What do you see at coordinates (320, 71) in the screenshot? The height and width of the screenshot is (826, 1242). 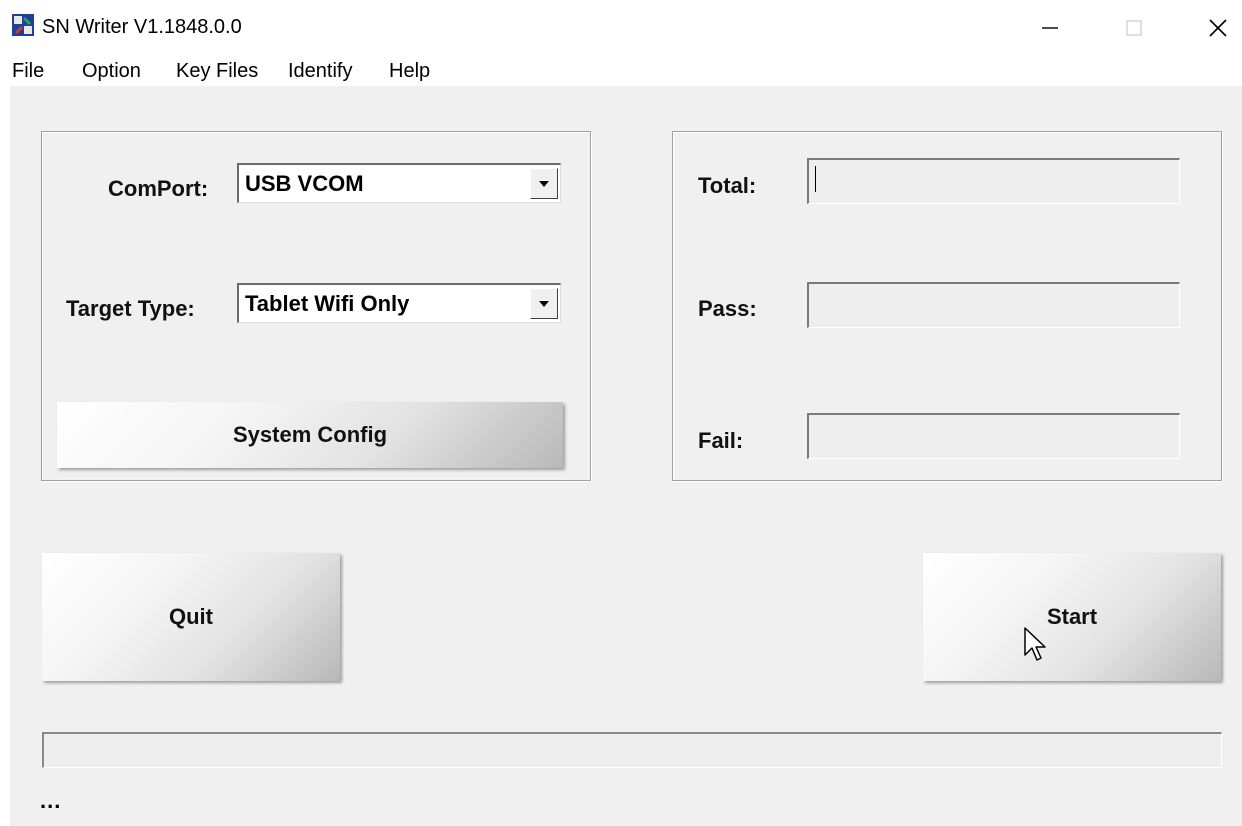 I see `menu-identify: Identify` at bounding box center [320, 71].